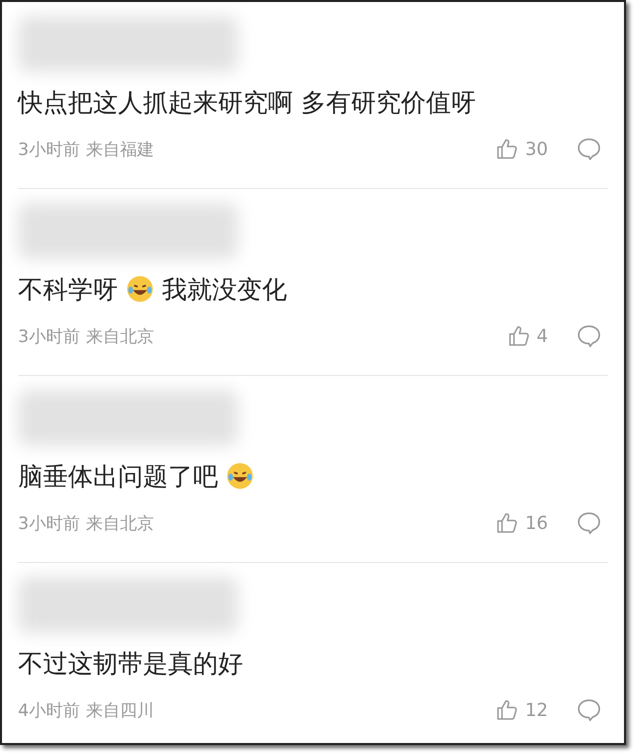  I want to click on comment-text: 我就没变化, so click(224, 290).